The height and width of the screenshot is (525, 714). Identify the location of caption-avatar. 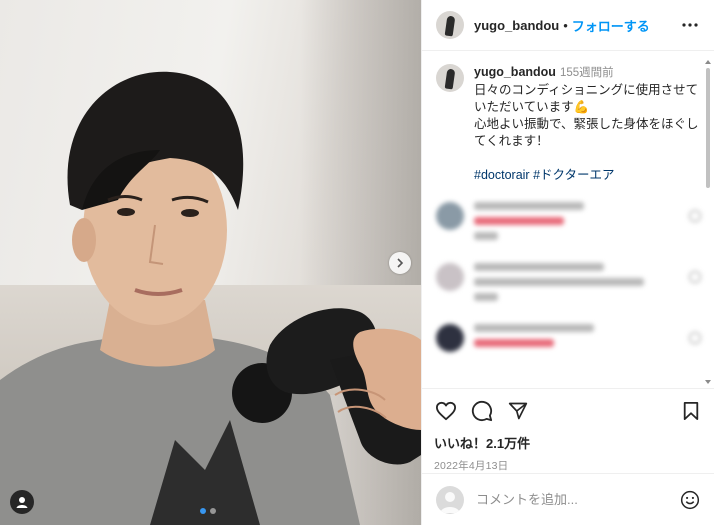
(450, 78).